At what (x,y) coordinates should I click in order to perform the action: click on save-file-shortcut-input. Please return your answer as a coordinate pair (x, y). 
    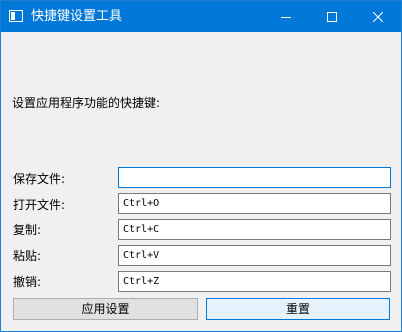
    Looking at the image, I should click on (254, 177).